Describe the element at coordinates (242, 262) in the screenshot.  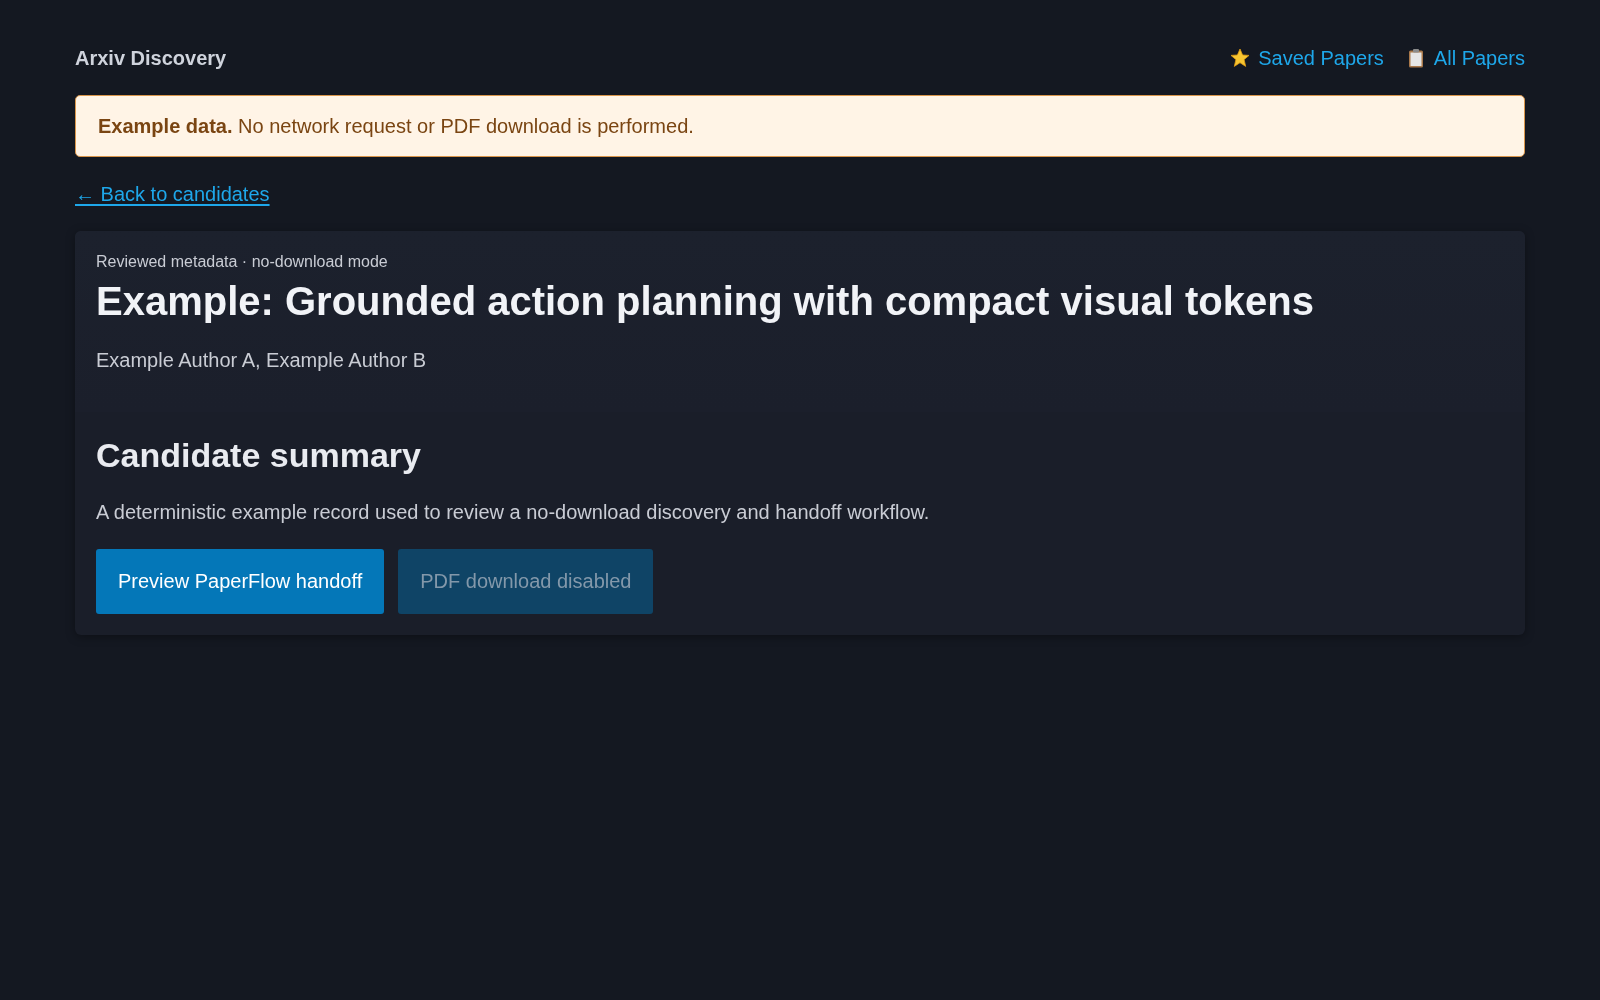
I see `eyebrow-text: Reviewed metadata · no-download mode` at that location.